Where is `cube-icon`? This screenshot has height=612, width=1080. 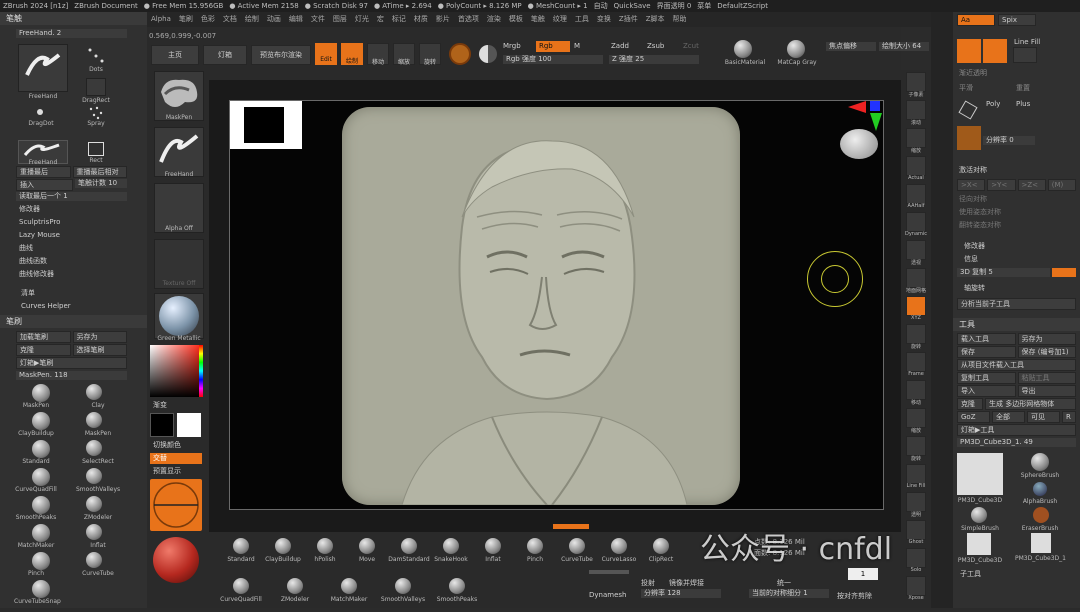 cube-icon is located at coordinates (968, 110).